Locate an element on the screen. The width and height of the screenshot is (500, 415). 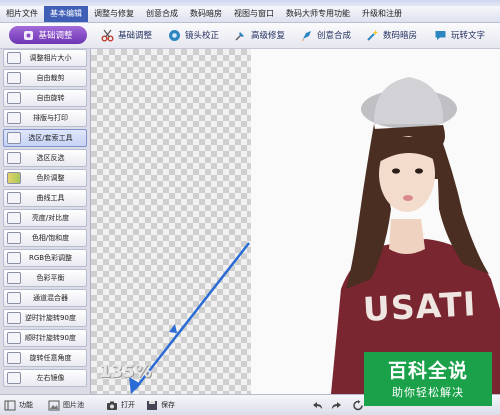
rotate-left-icon is located at coordinates (14, 318).